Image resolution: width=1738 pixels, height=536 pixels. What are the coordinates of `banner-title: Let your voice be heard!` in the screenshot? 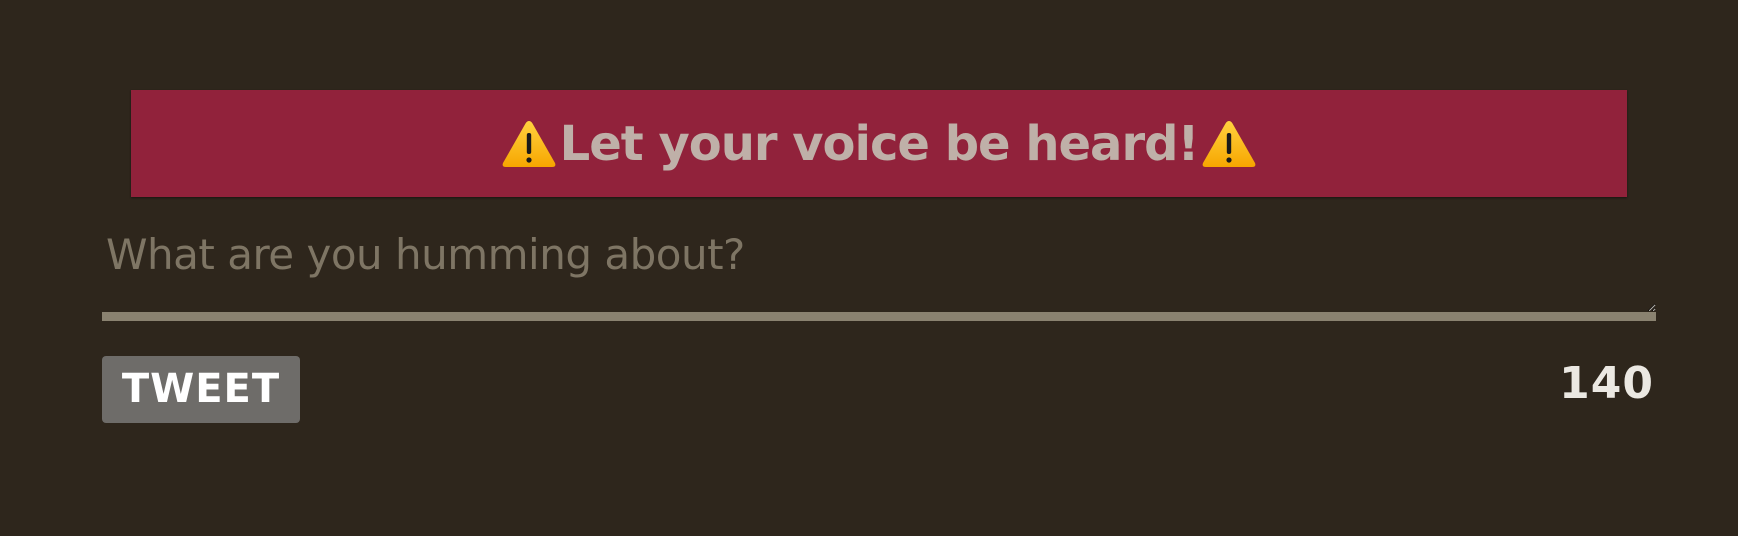 It's located at (879, 143).